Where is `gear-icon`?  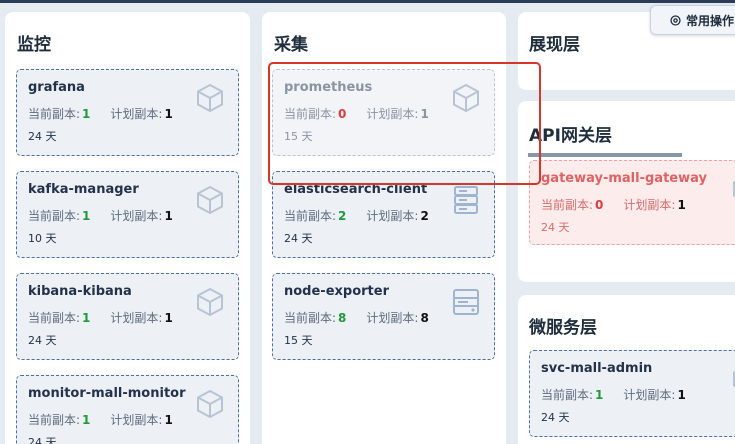
gear-icon is located at coordinates (675, 20).